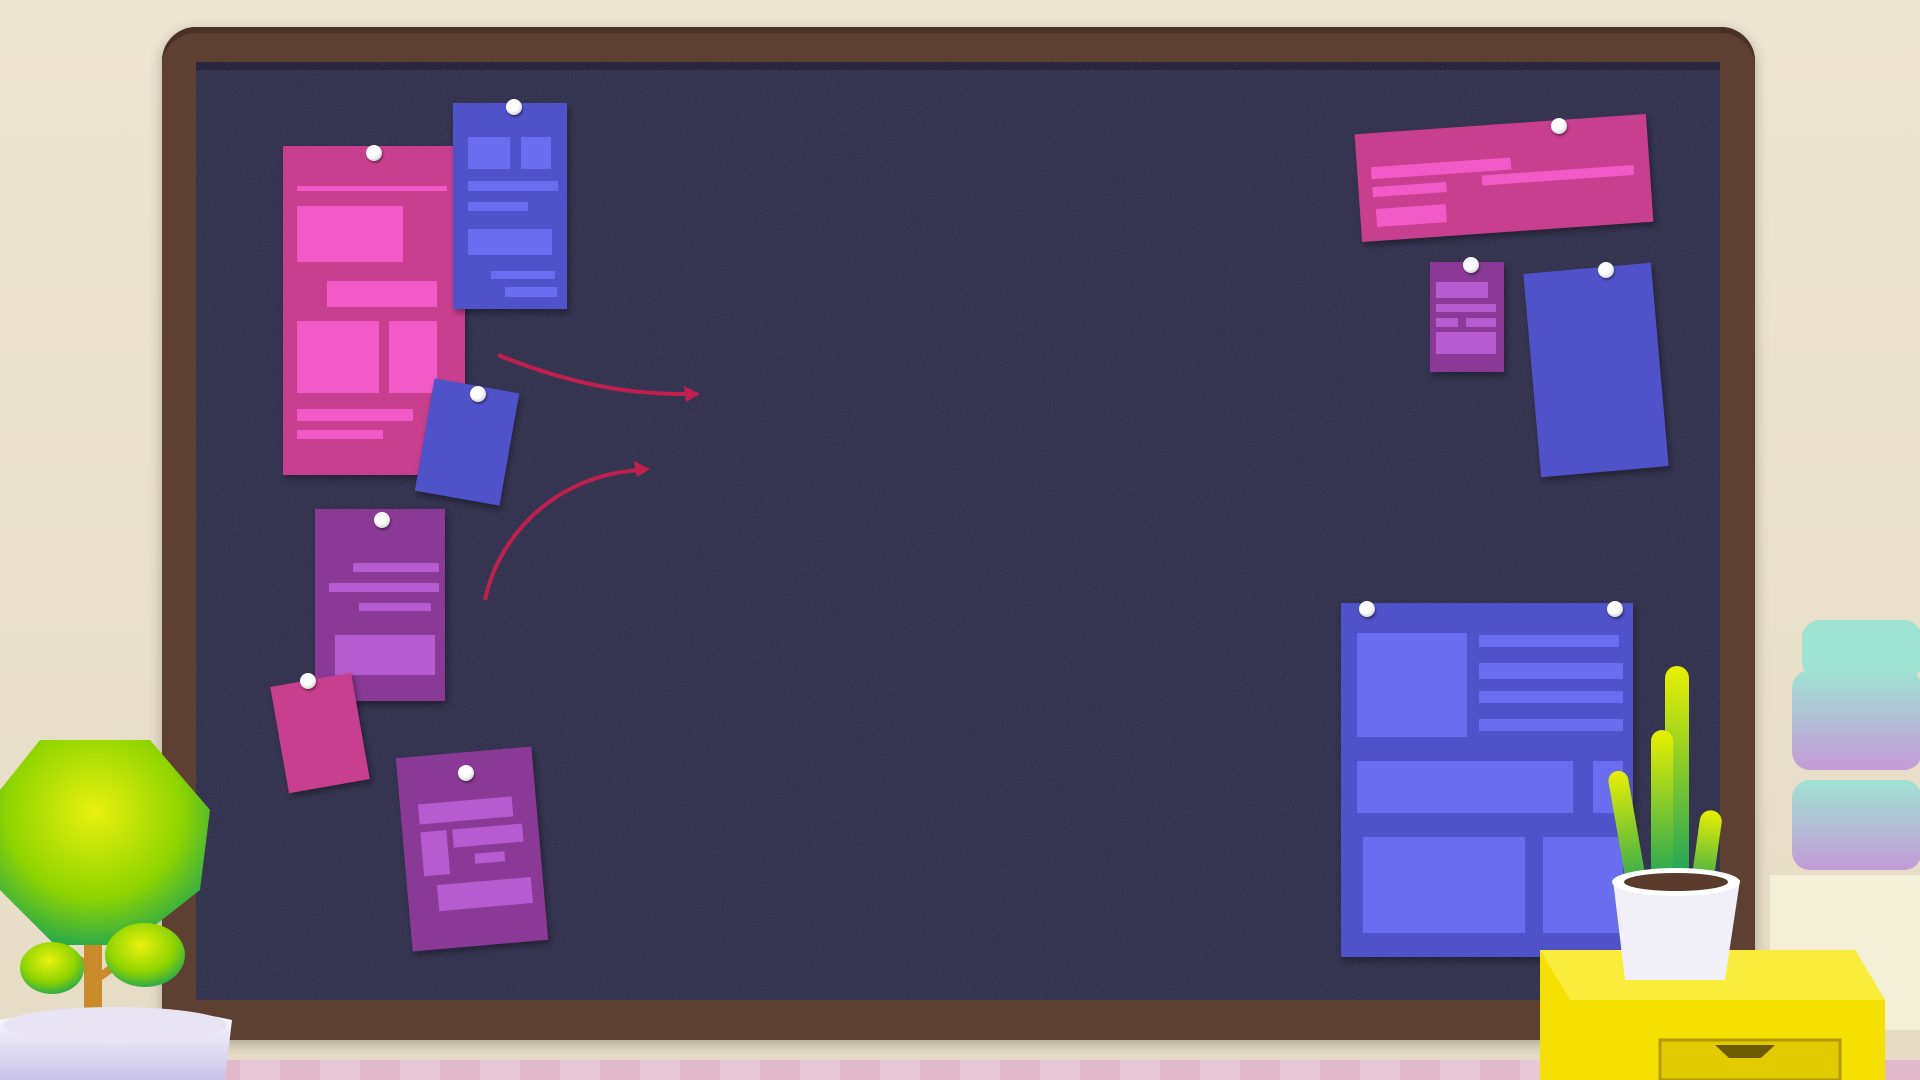  What do you see at coordinates (1596, 370) in the screenshot?
I see `blue-crumpled-note` at bounding box center [1596, 370].